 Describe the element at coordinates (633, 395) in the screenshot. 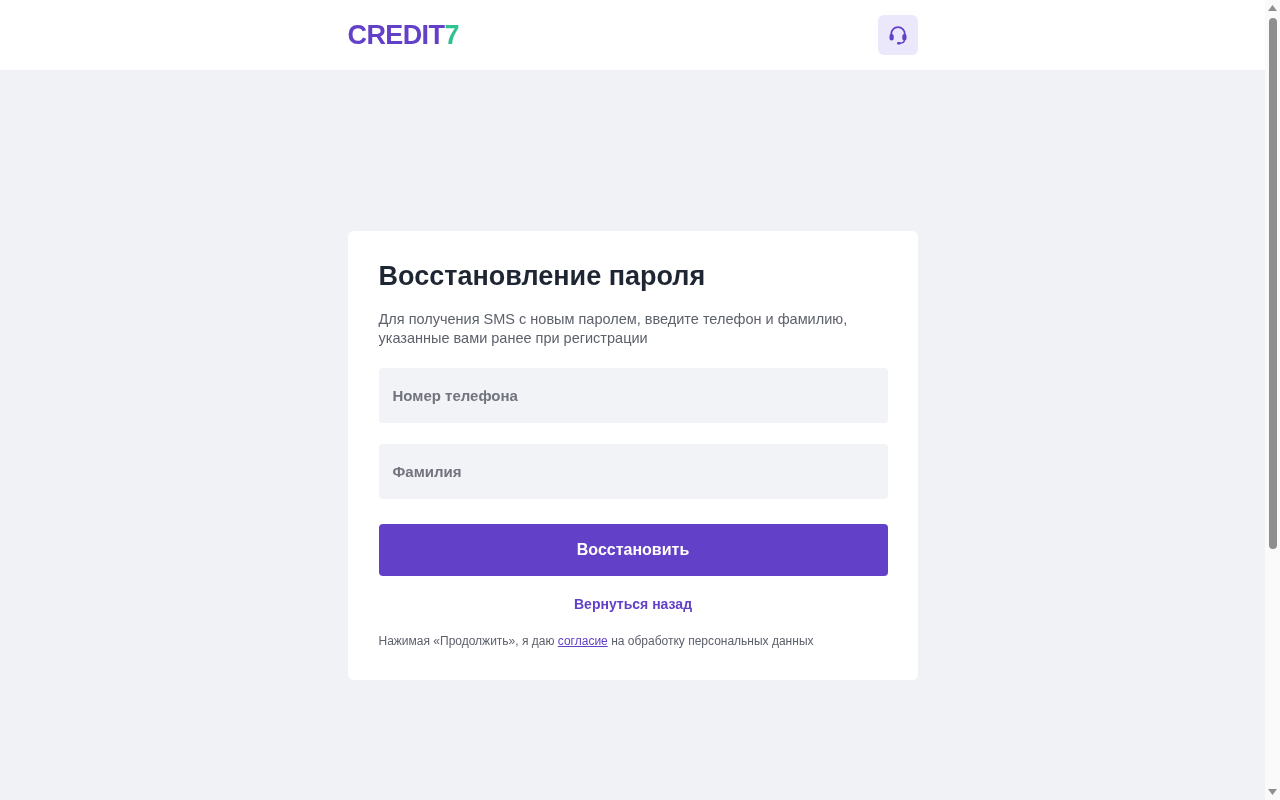

I see `input-field: Номер телефона` at that location.